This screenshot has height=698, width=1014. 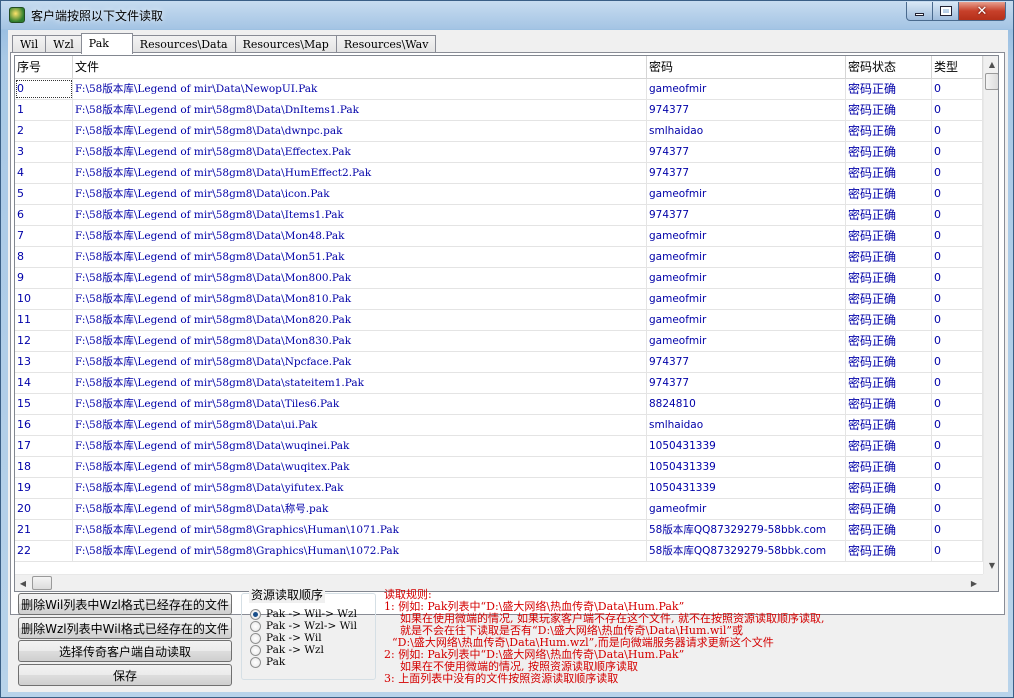 I want to click on tab-wzl: Wzl, so click(x=63, y=44).